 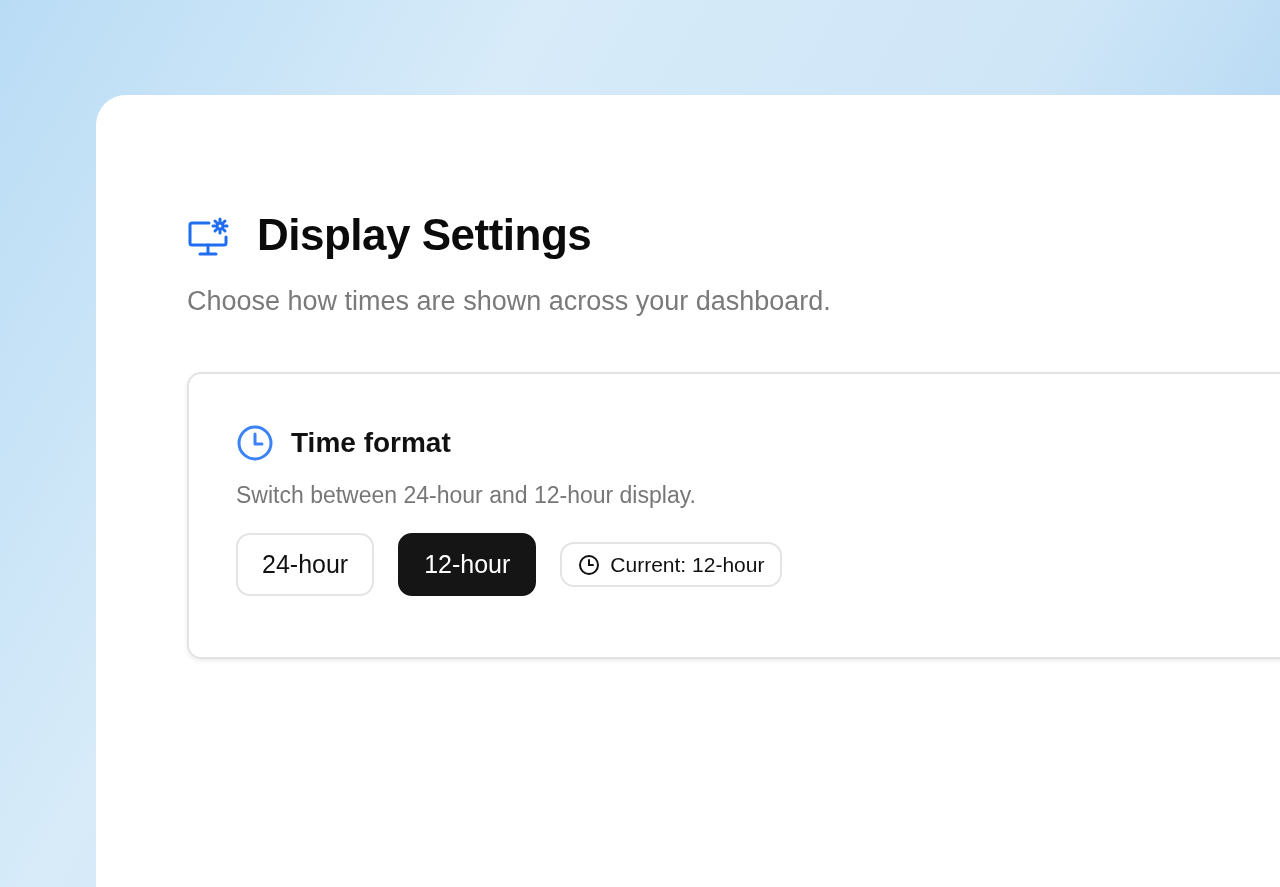 What do you see at coordinates (509, 301) in the screenshot?
I see `page-subtitle: Choose how times are shown across your dashboard.` at bounding box center [509, 301].